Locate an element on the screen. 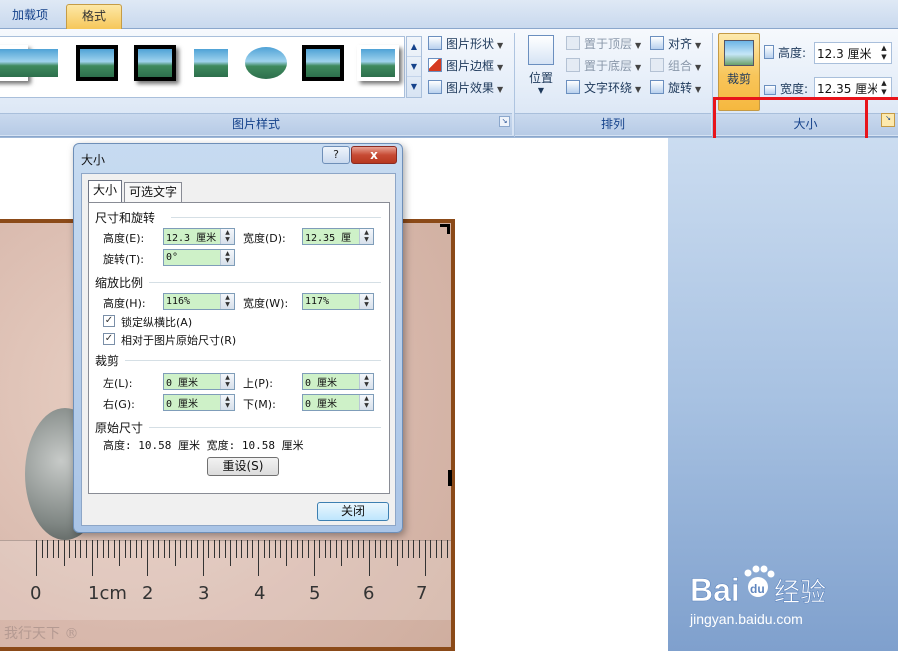 This screenshot has height=651, width=898. crop-left-input is located at coordinates (192, 381).